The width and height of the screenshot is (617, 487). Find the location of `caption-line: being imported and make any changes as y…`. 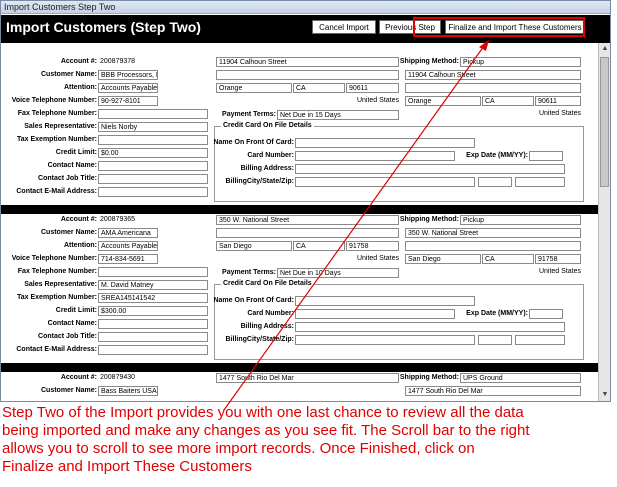

caption-line: being imported and make any changes as y… is located at coordinates (266, 430).